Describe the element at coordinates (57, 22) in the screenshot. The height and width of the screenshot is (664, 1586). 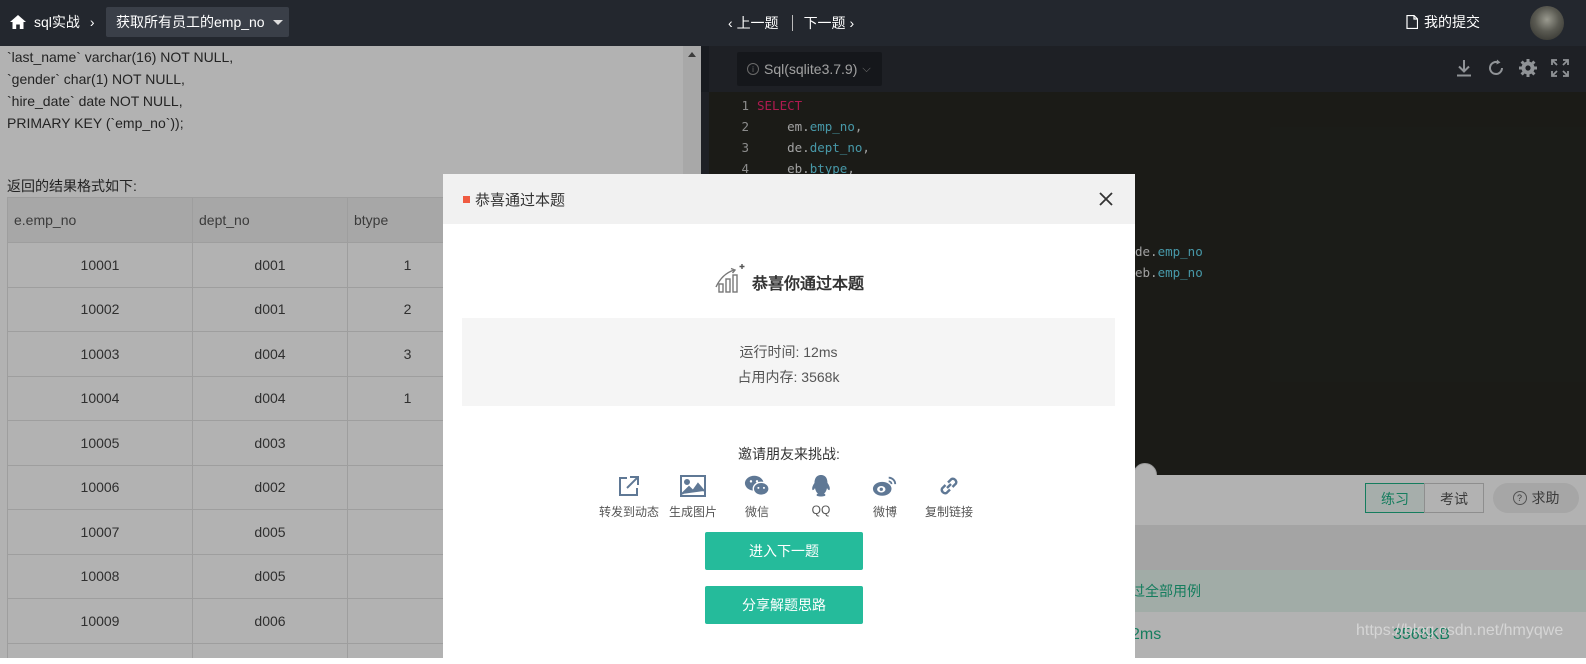
I see `home-label: sql实战` at that location.